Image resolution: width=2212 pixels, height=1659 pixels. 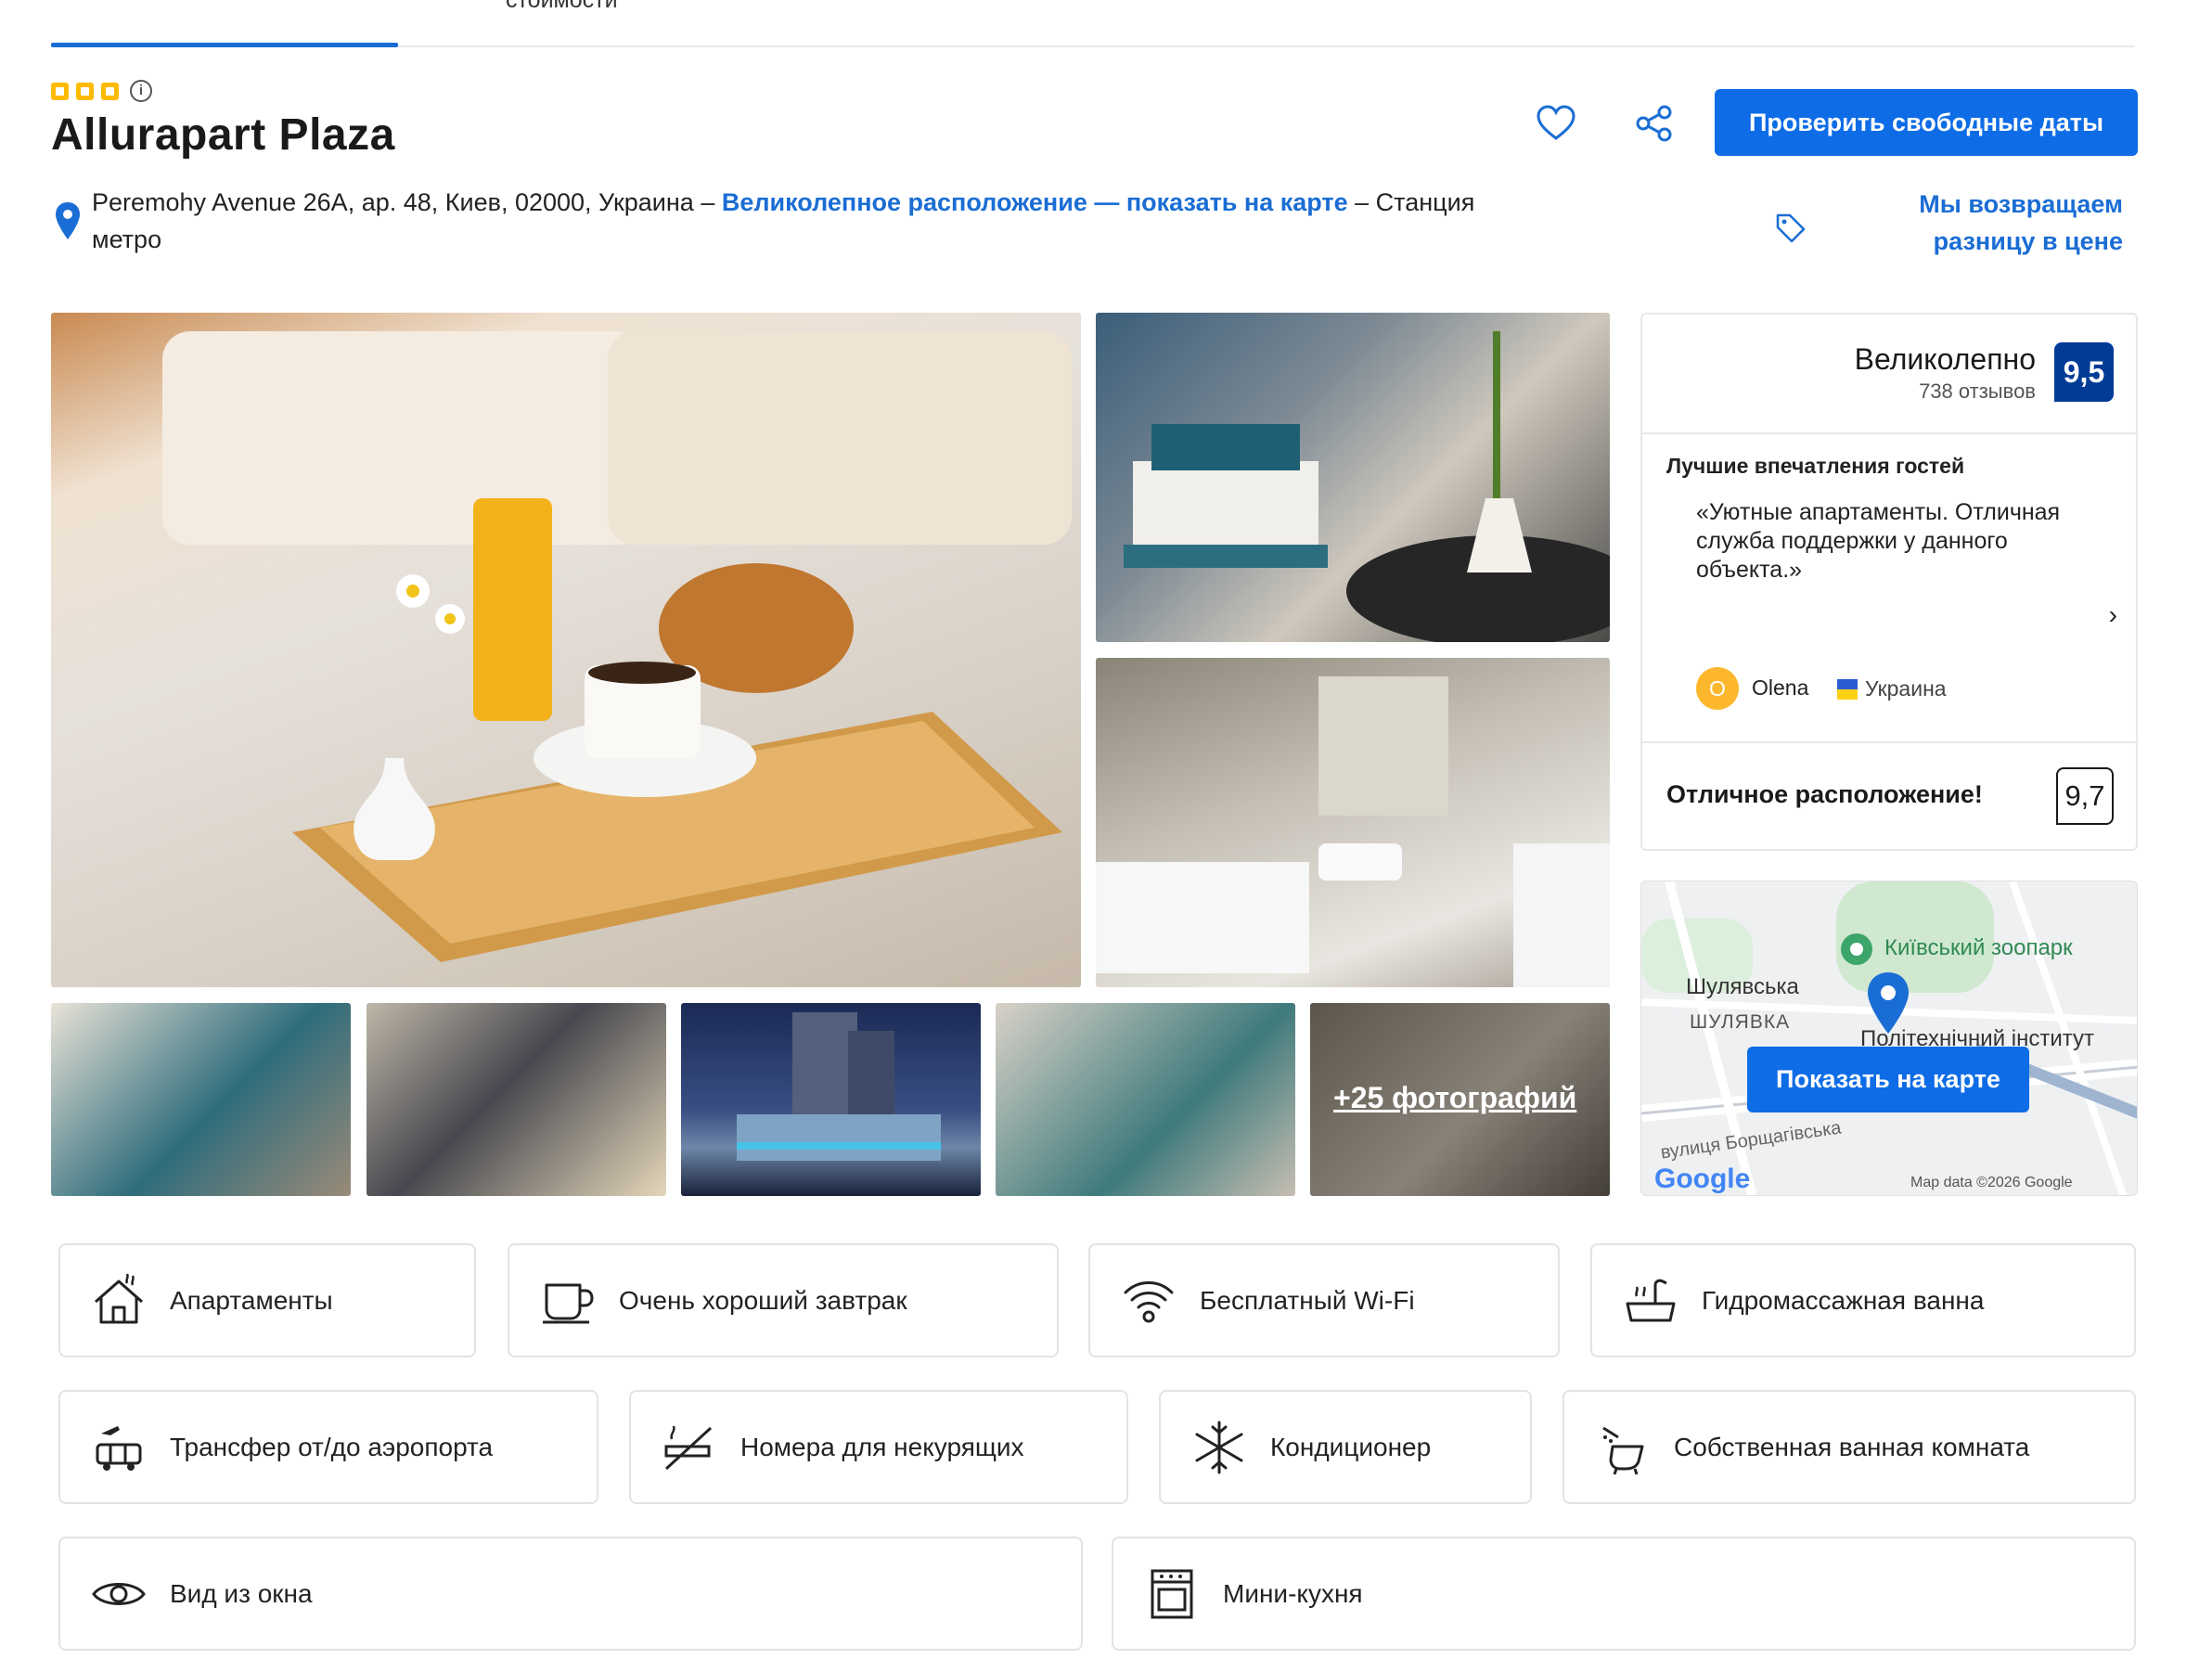 I want to click on airport-shuttle-icon, so click(x=119, y=1448).